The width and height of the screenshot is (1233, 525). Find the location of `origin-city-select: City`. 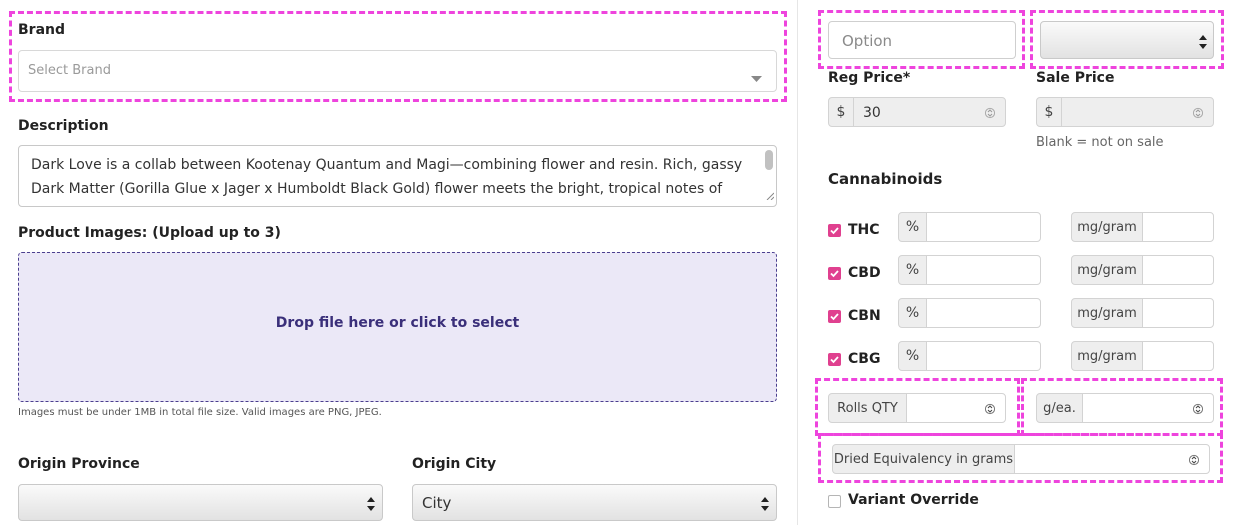

origin-city-select: City is located at coordinates (594, 502).